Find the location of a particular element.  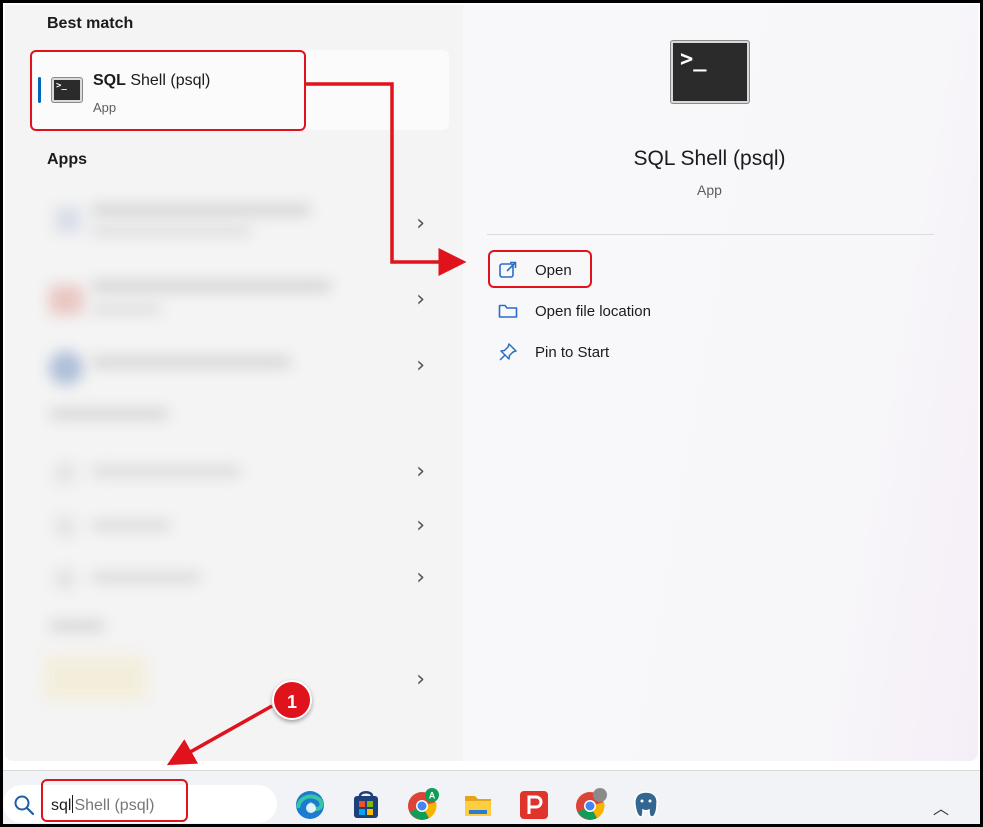

chrome-icon is located at coordinates (590, 805).